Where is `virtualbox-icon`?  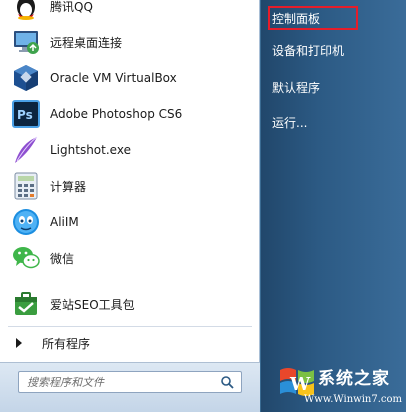
virtualbox-icon is located at coordinates (26, 78).